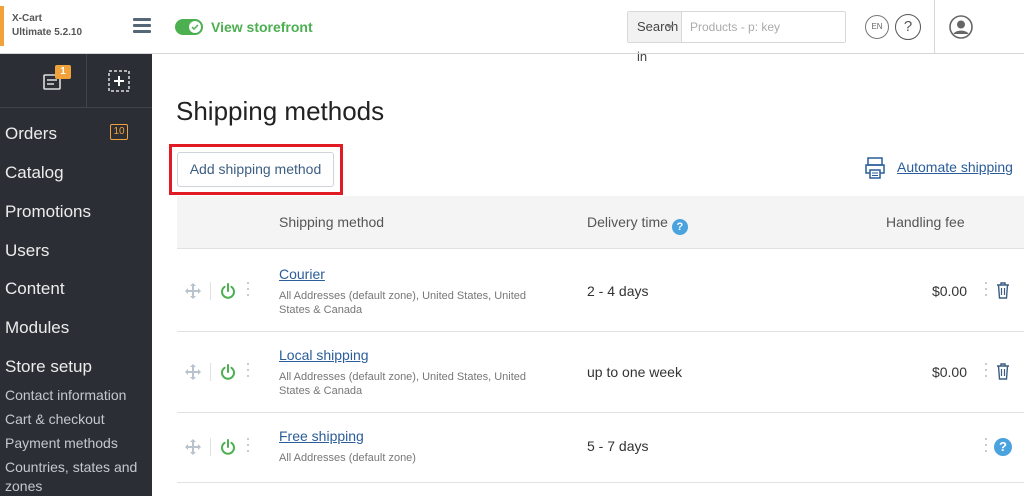 The width and height of the screenshot is (1024, 496). What do you see at coordinates (142, 26) in the screenshot?
I see `menu-icon` at bounding box center [142, 26].